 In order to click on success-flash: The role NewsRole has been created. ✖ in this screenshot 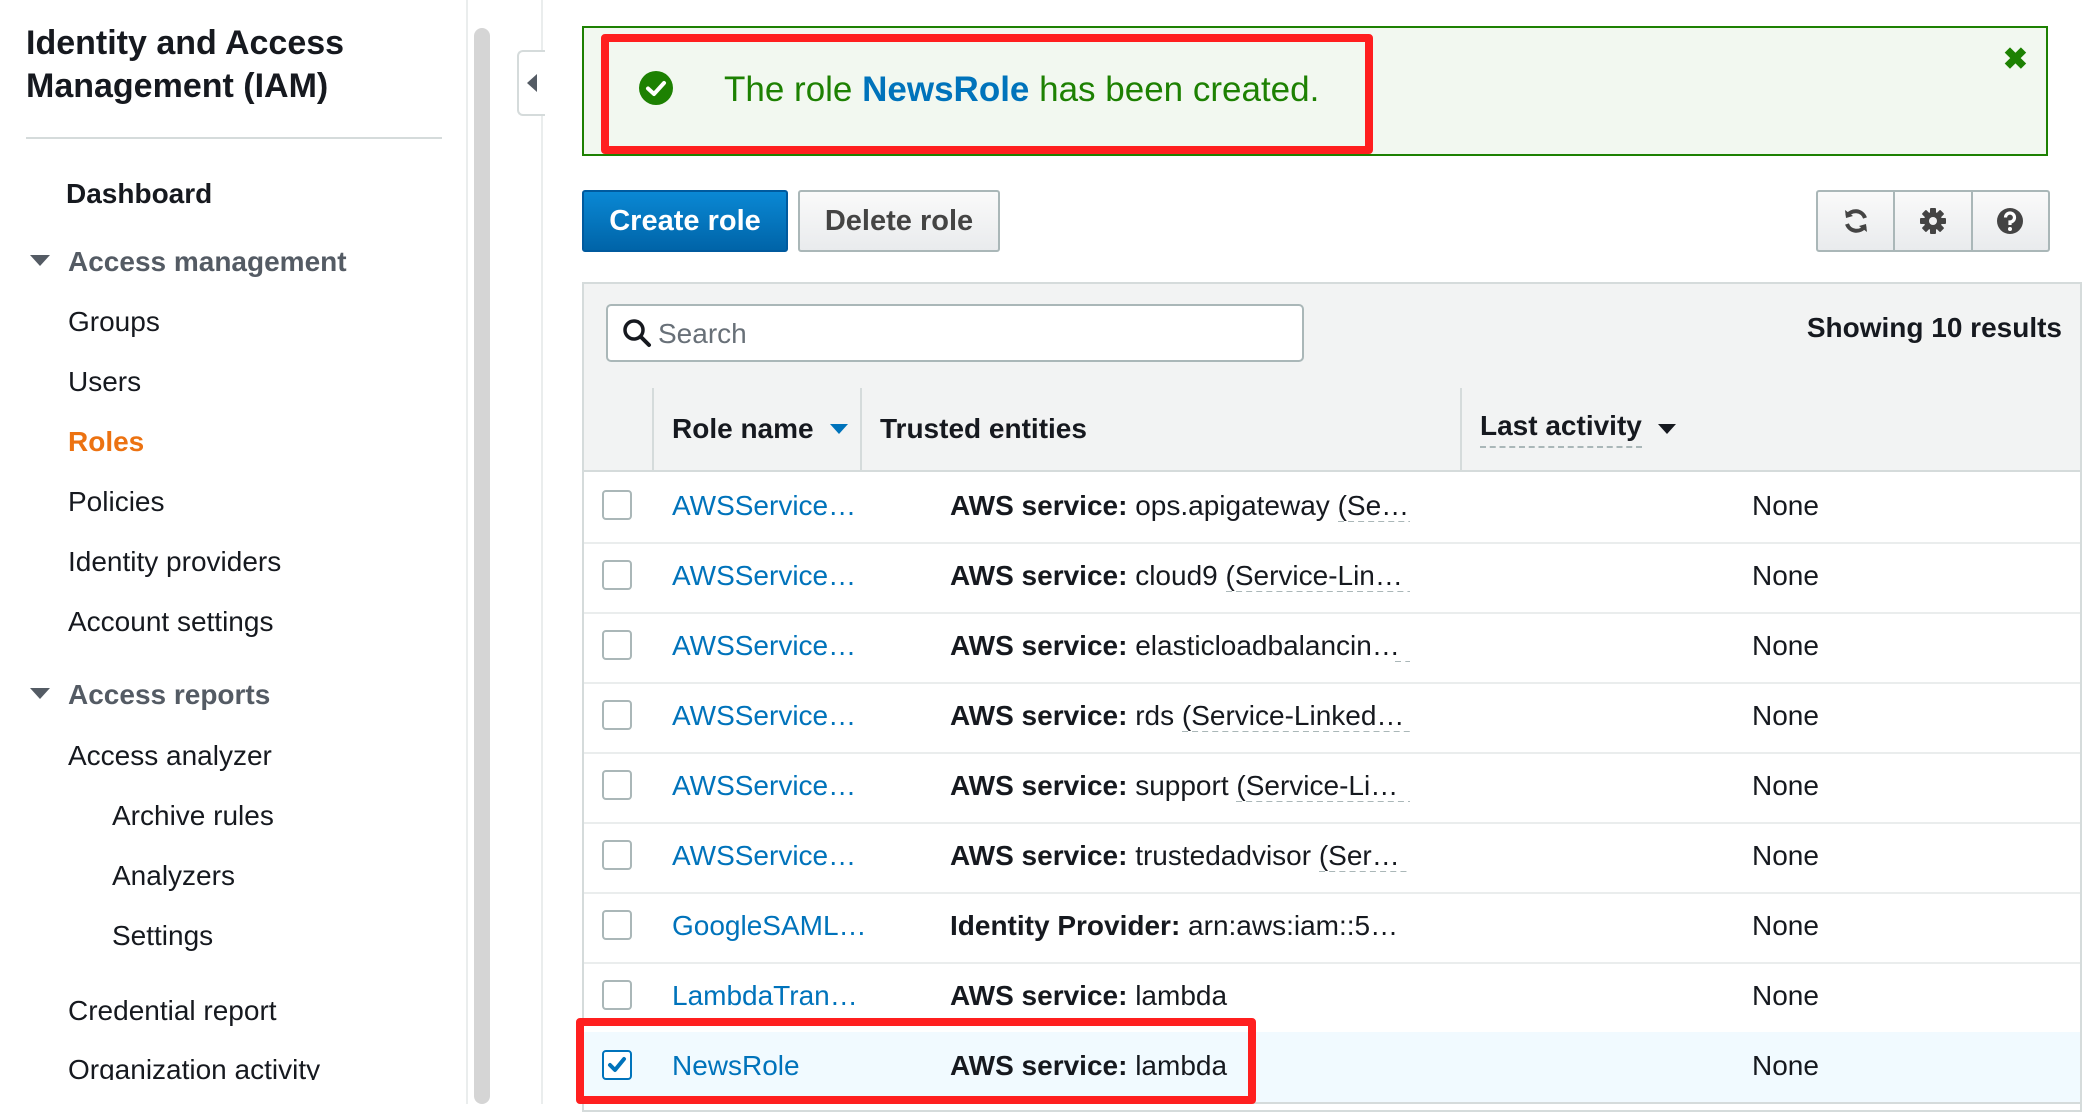, I will do `click(1315, 91)`.